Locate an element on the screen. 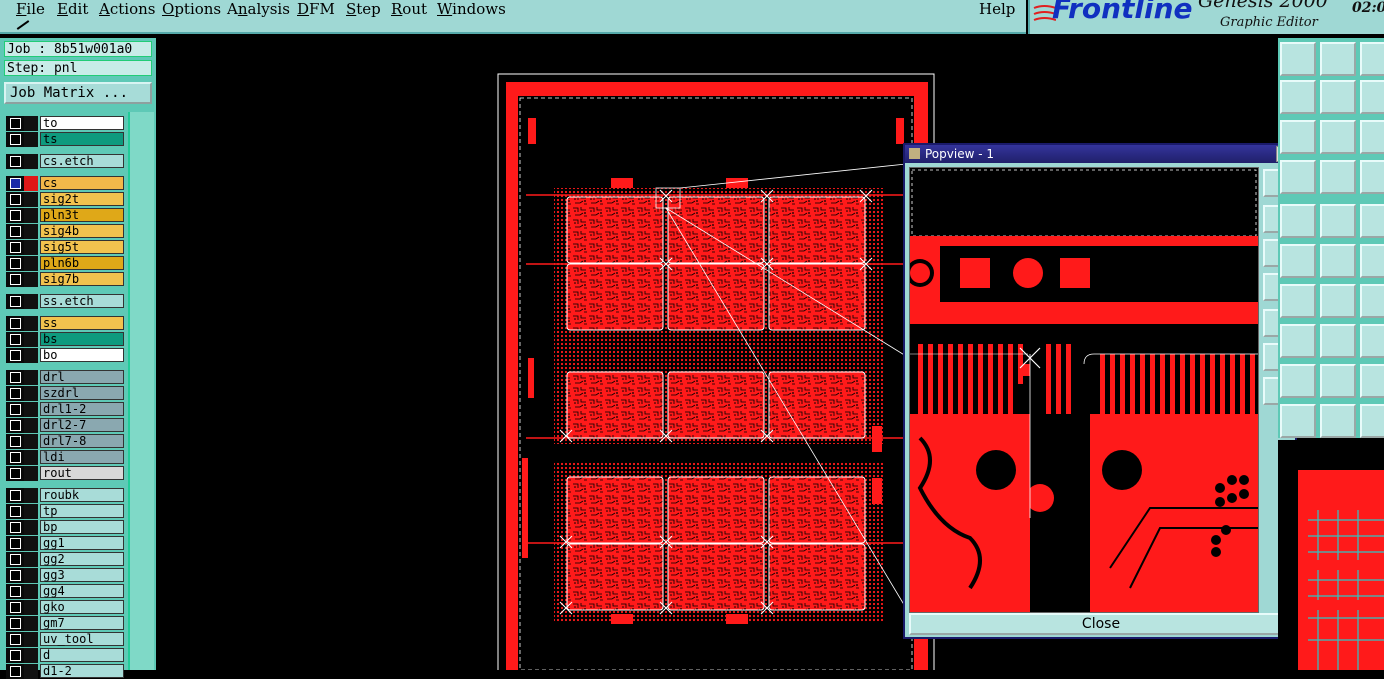 The width and height of the screenshot is (1384, 679). layer-row: pln3t is located at coordinates (65, 215).